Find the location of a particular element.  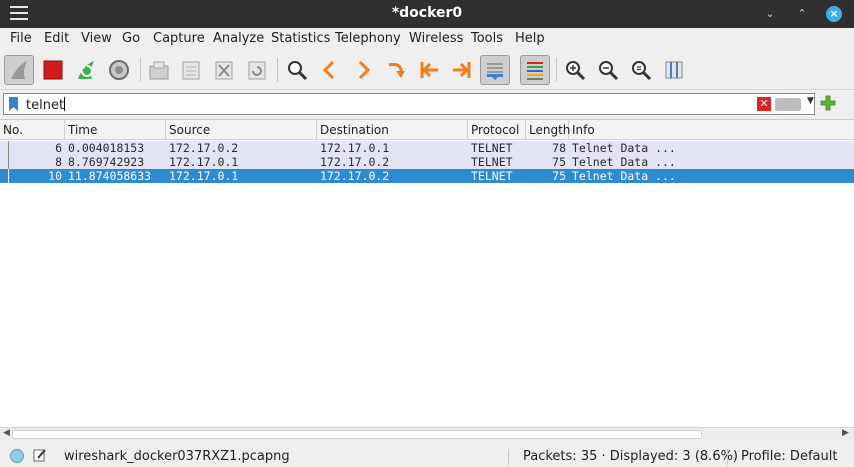

clear-filter-icon: ✕ is located at coordinates (764, 104).